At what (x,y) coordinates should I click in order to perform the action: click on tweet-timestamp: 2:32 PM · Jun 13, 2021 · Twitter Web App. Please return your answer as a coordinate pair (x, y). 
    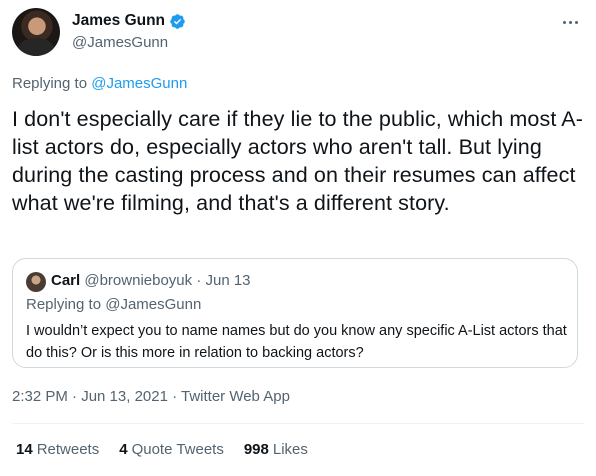
    Looking at the image, I should click on (151, 396).